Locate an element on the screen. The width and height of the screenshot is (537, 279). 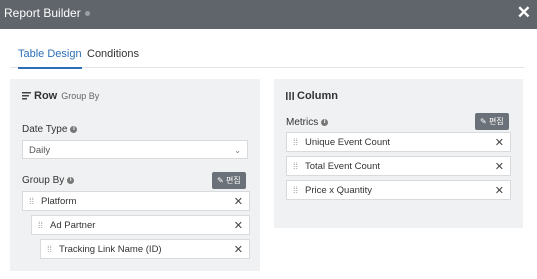
date-type-label-text: Date Type is located at coordinates (45, 129).